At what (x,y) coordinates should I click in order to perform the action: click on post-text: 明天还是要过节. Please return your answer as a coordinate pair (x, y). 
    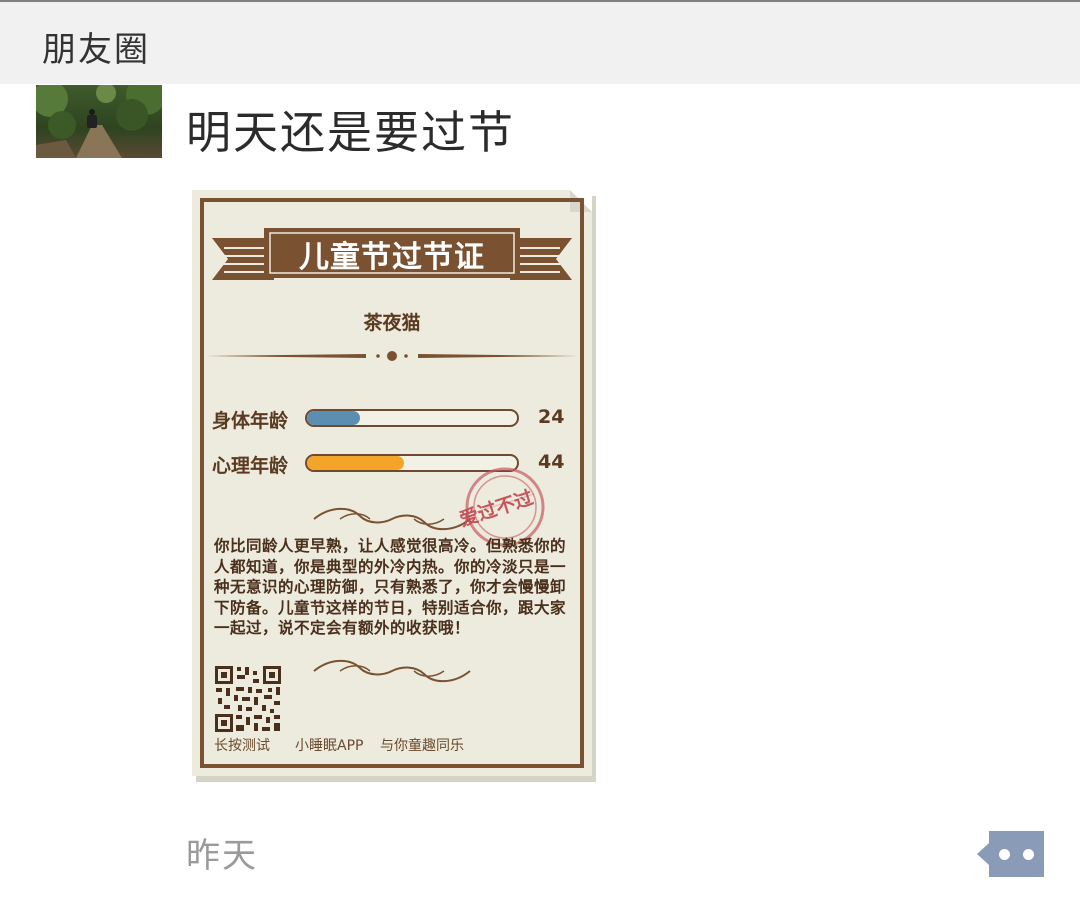
    Looking at the image, I should click on (351, 132).